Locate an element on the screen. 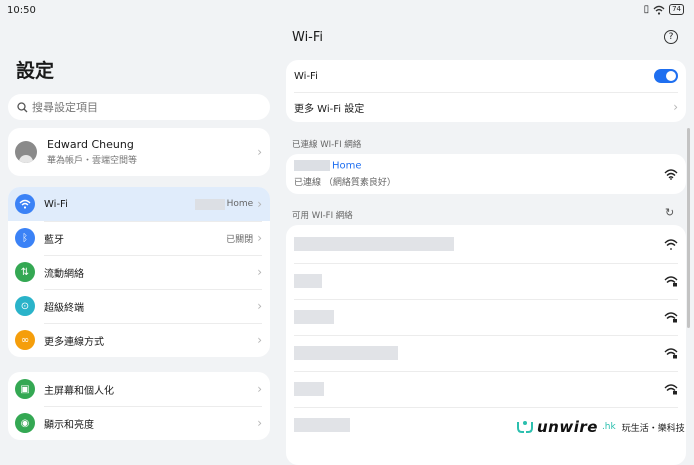  search-input: 搜尋設定項目 is located at coordinates (139, 107).